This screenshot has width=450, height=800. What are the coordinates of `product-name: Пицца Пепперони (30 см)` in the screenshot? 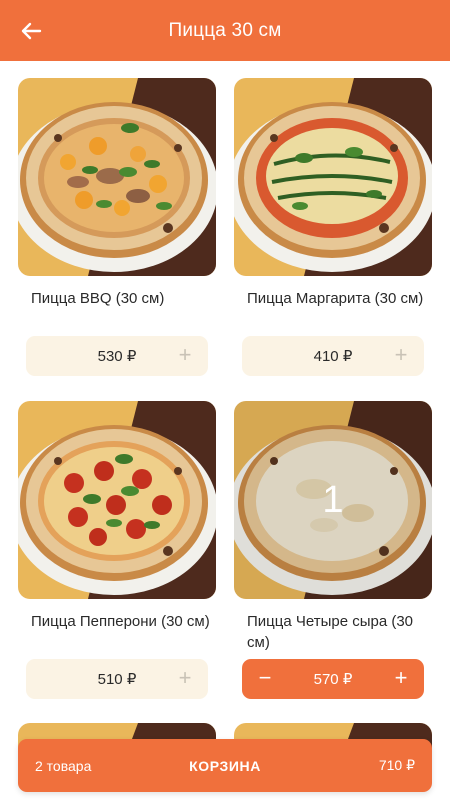 It's located at (120, 621).